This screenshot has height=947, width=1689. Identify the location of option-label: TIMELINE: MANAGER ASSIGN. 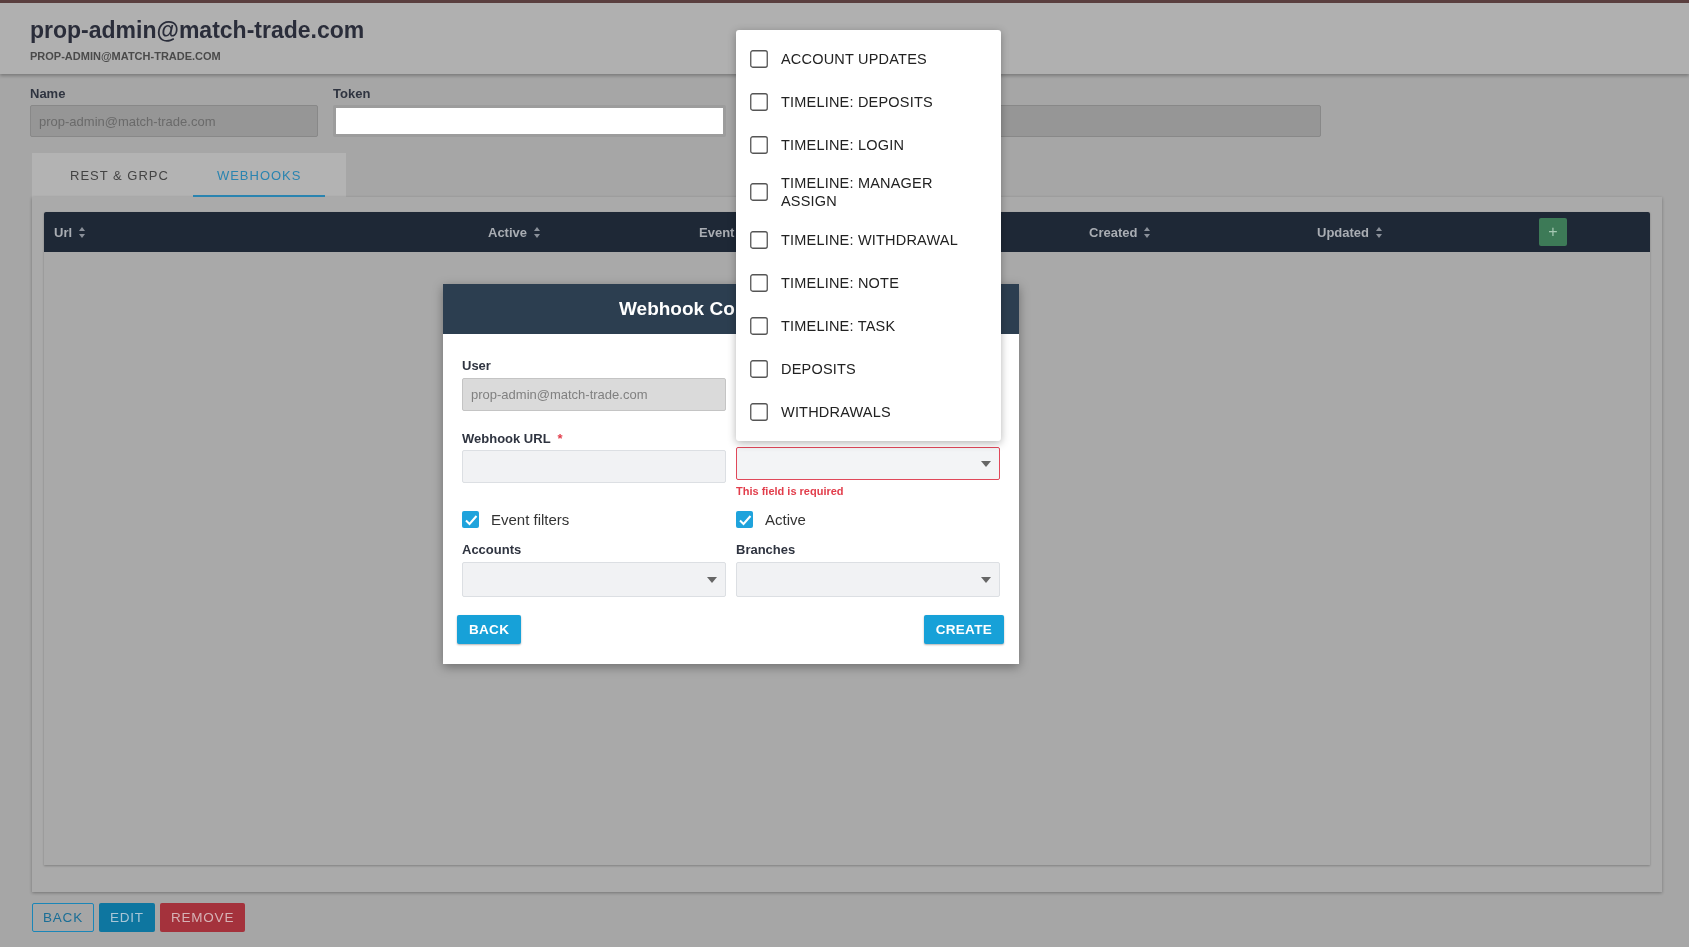
(883, 192).